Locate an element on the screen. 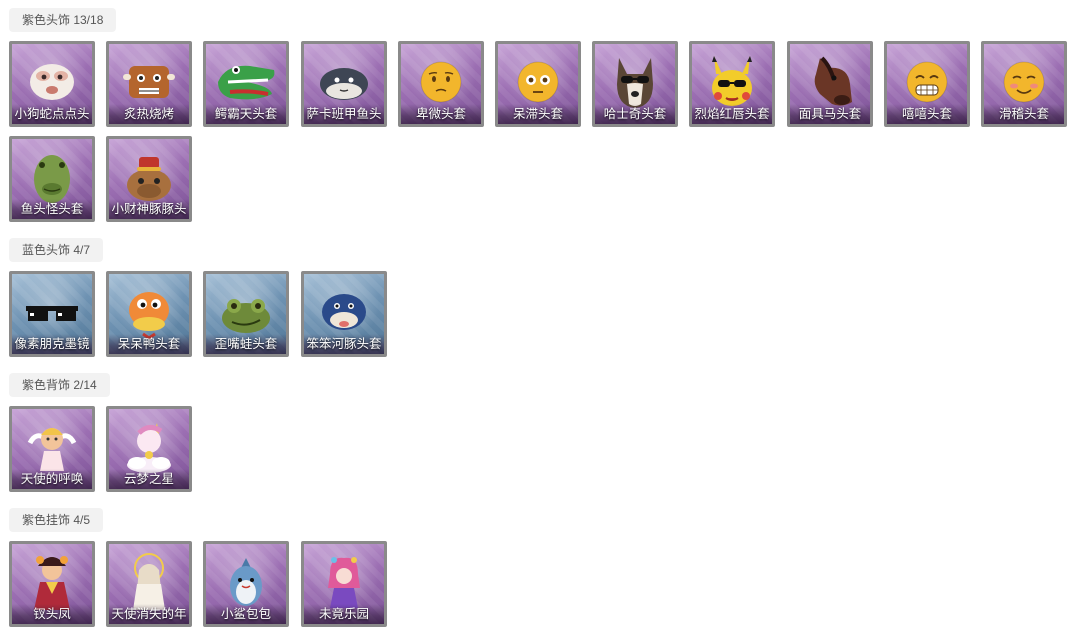 This screenshot has height=644, width=1080. item-tile: 天使消失的年 is located at coordinates (149, 584).